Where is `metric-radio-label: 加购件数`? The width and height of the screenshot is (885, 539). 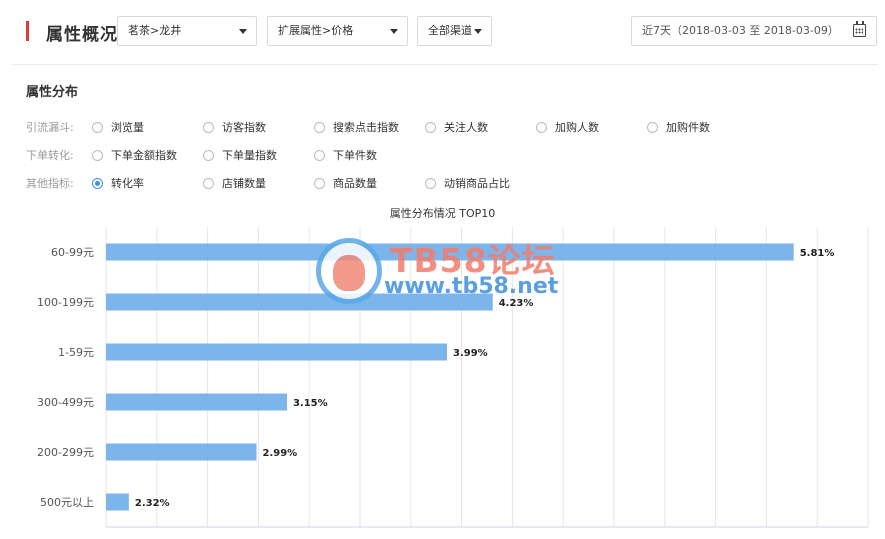
metric-radio-label: 加购件数 is located at coordinates (688, 127).